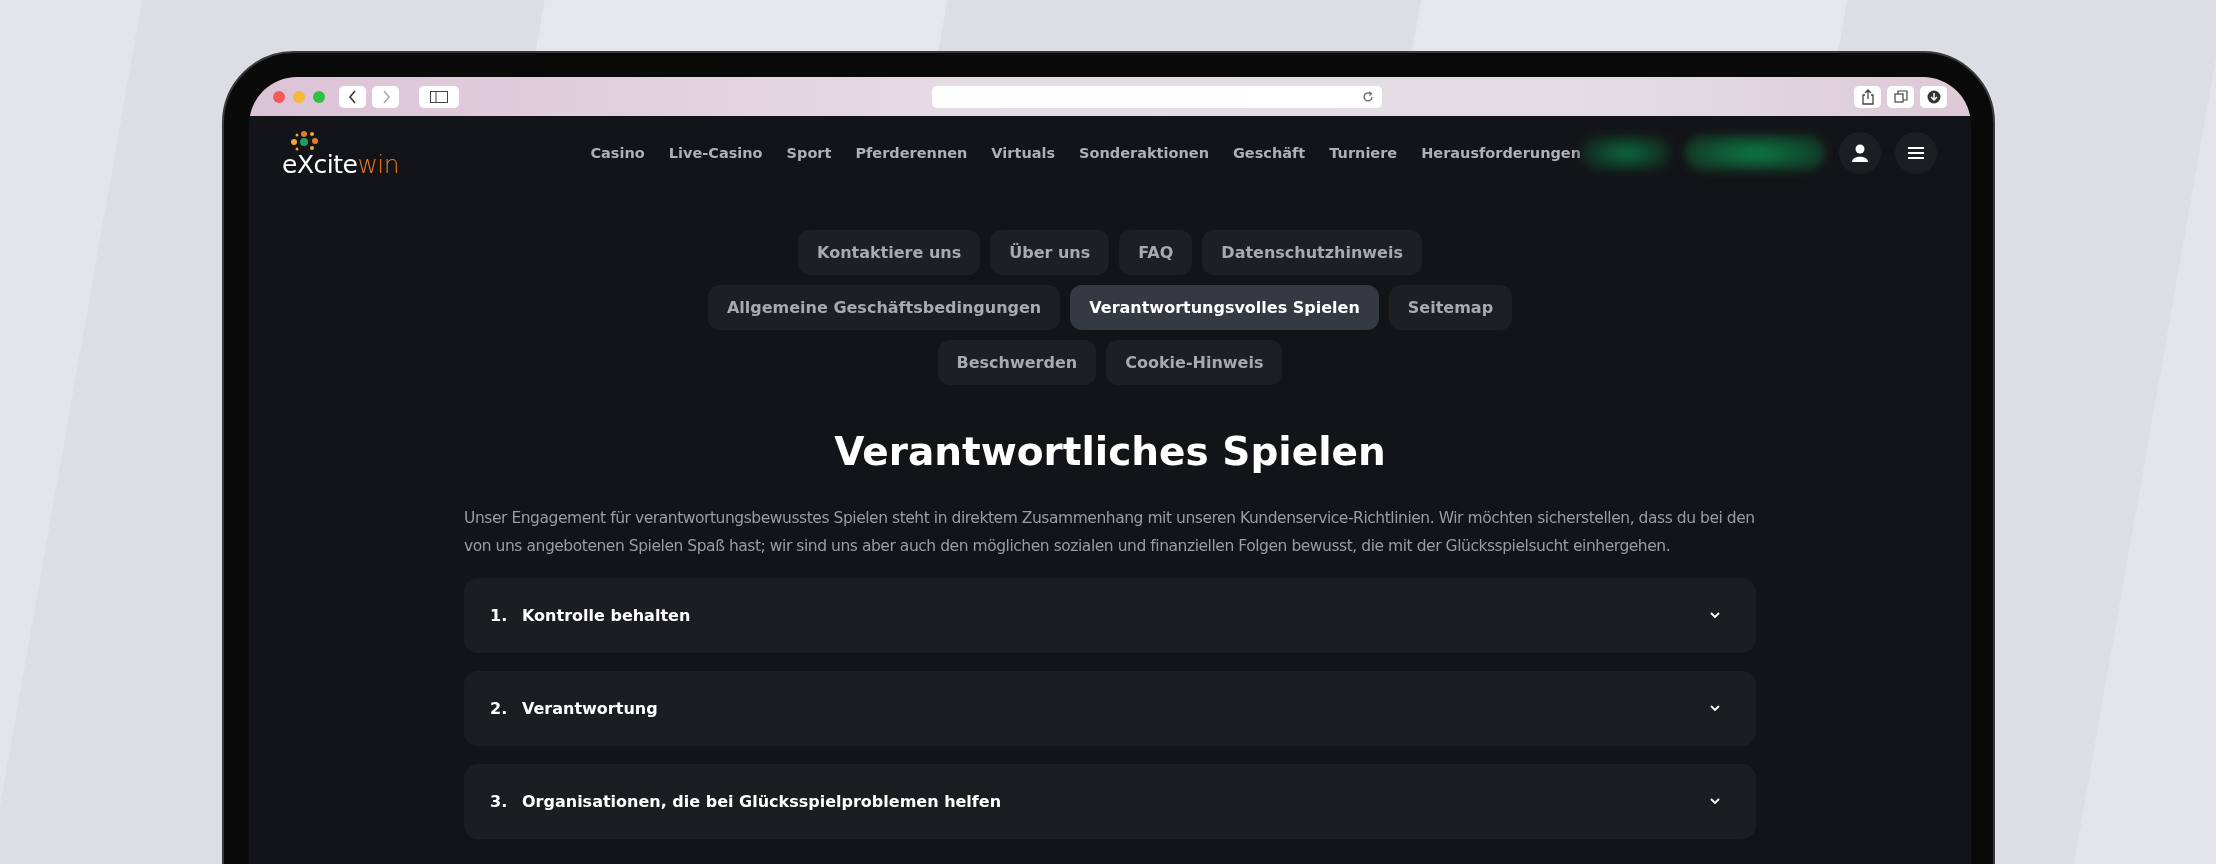 This screenshot has height=864, width=2216. I want to click on section-title: Verantwortung, so click(590, 708).